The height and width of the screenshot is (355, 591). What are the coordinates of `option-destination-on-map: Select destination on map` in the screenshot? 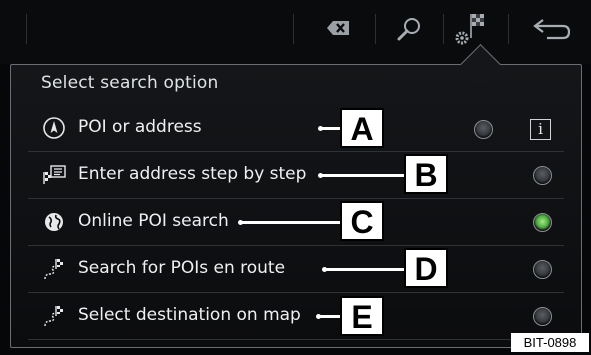 It's located at (296, 316).